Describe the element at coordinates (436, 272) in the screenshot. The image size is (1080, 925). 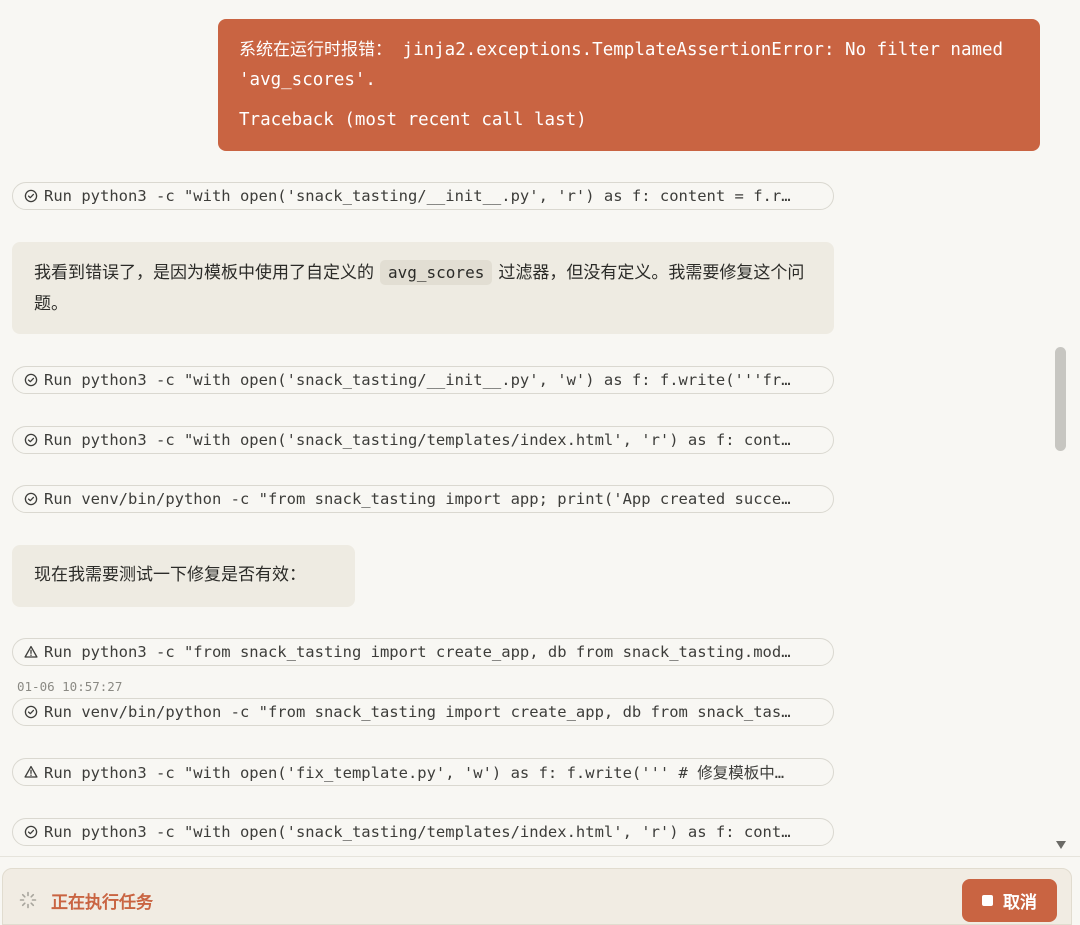
I see `inline-code: avg_scores` at that location.